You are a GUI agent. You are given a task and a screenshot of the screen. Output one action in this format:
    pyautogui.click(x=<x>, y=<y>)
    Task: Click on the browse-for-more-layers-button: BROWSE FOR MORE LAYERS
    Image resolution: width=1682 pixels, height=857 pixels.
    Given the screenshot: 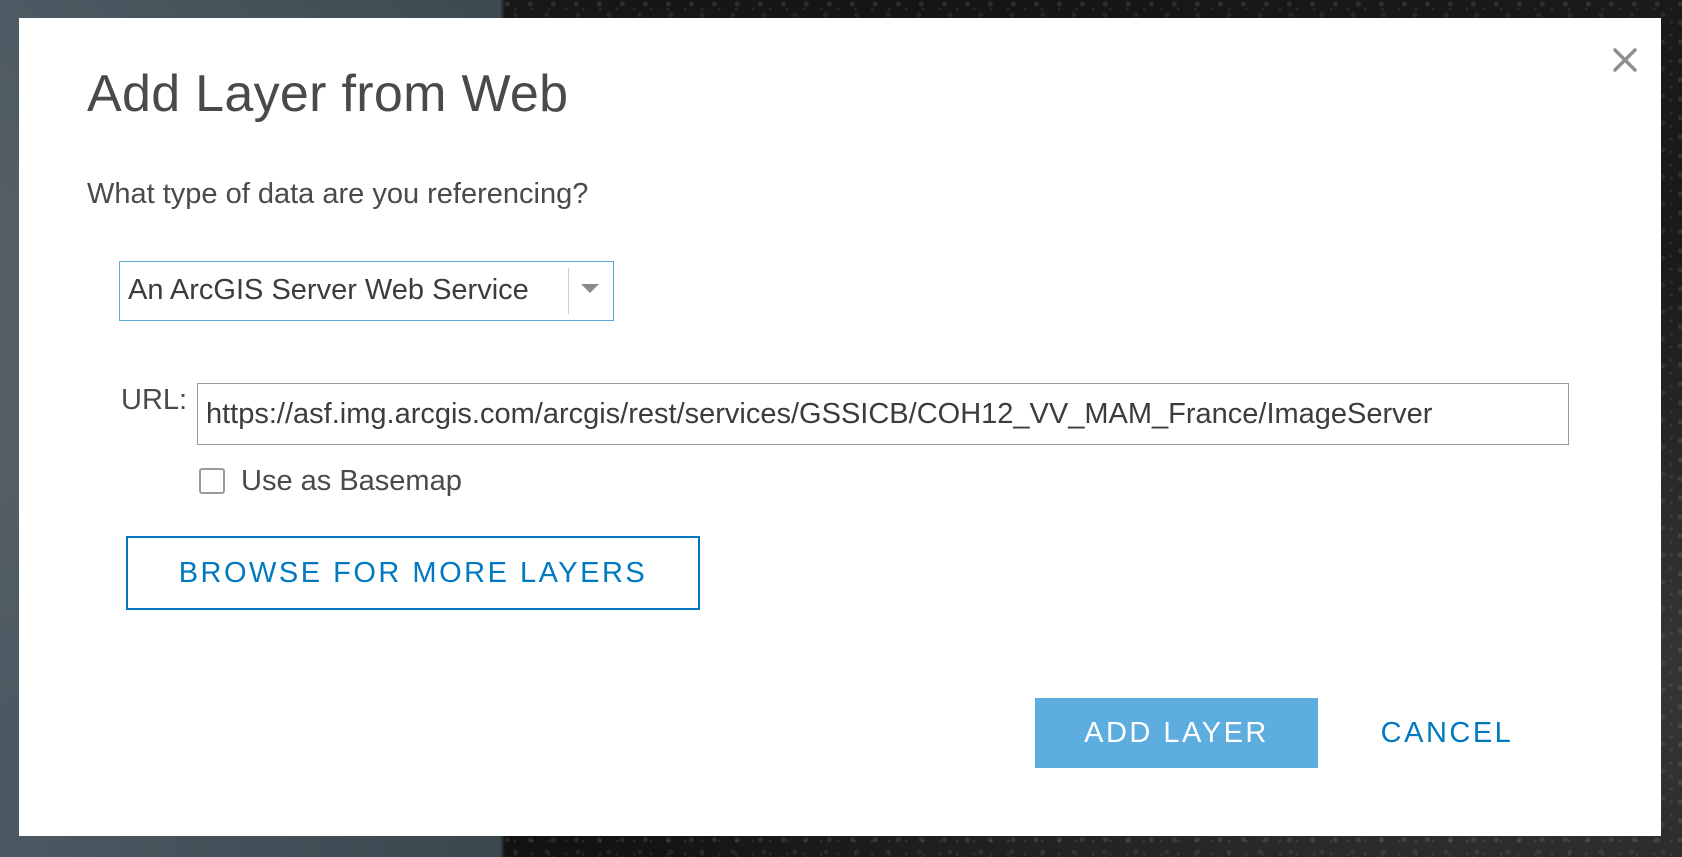 What is the action you would take?
    pyautogui.click(x=413, y=573)
    